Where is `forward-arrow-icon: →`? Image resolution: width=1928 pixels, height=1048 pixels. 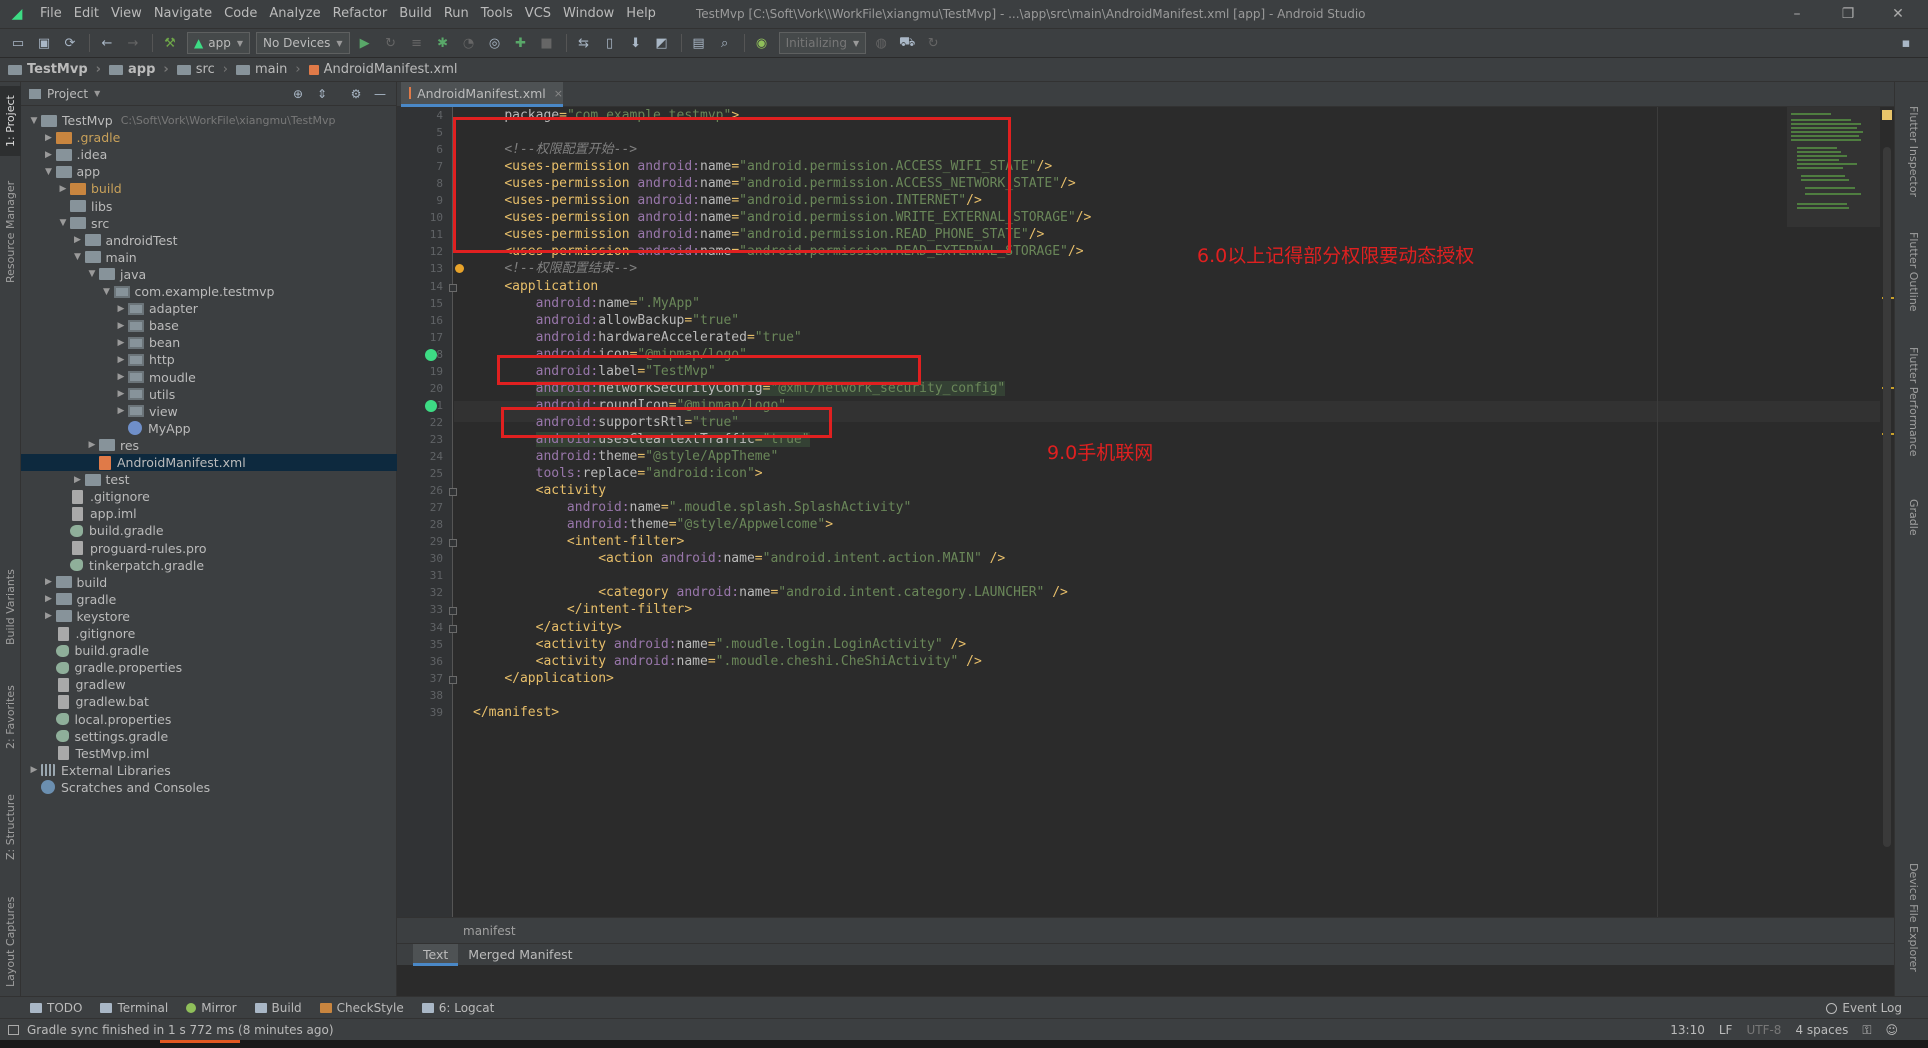 forward-arrow-icon: → is located at coordinates (133, 43).